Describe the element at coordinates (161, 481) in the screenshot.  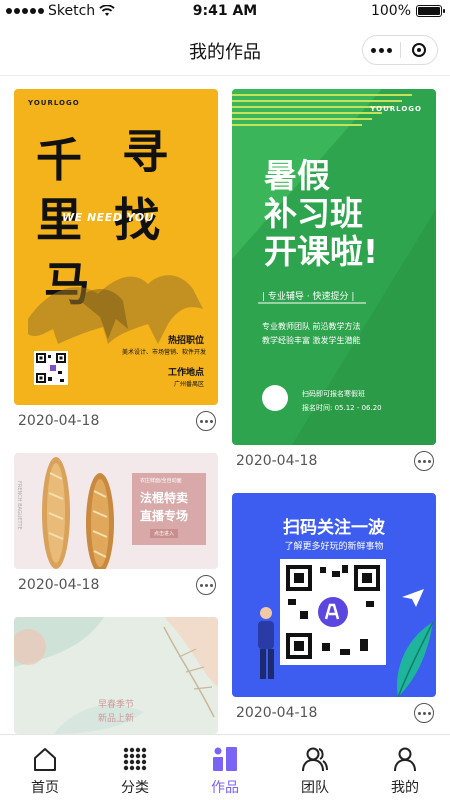
I see `tag-small-text: 农庄鲜面/全自动面` at that location.